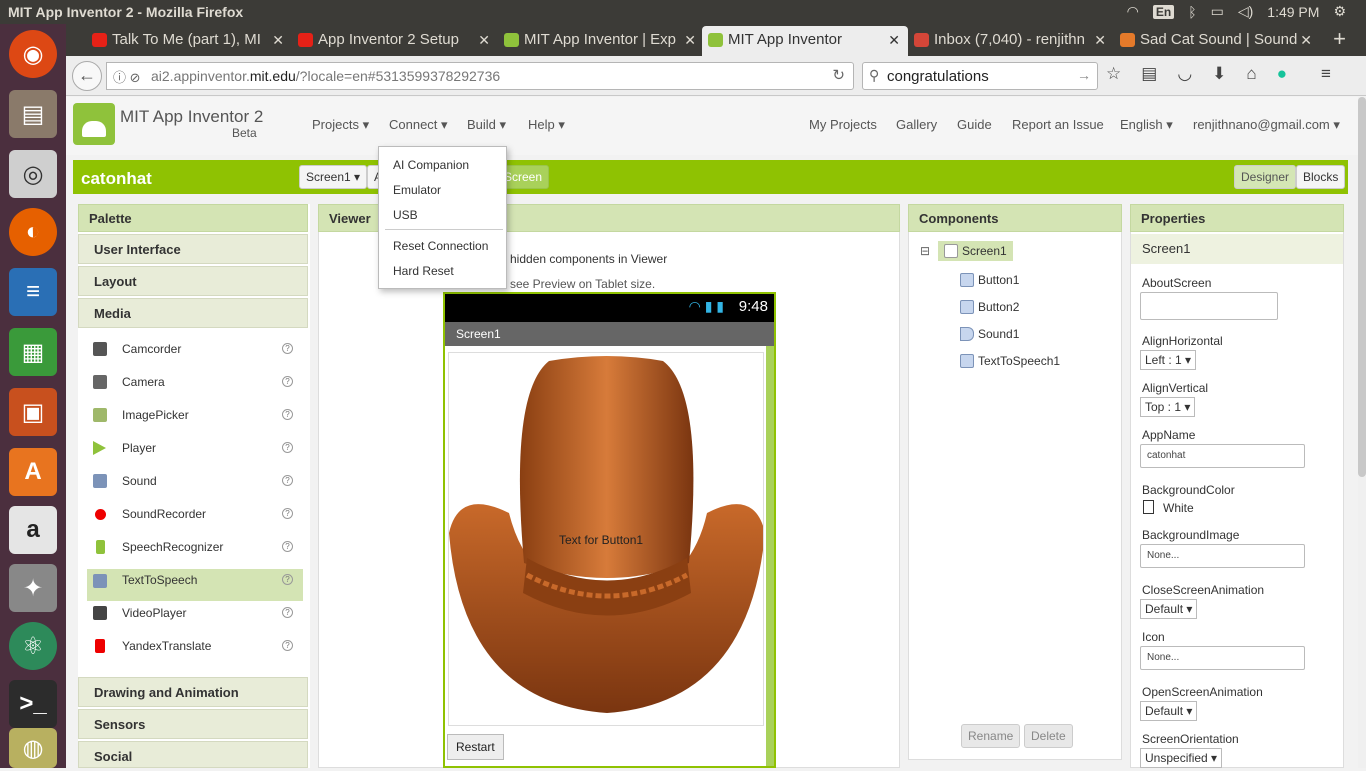 The image size is (1366, 771). I want to click on site-info-icon: ⓘ ⊘, so click(127, 76).